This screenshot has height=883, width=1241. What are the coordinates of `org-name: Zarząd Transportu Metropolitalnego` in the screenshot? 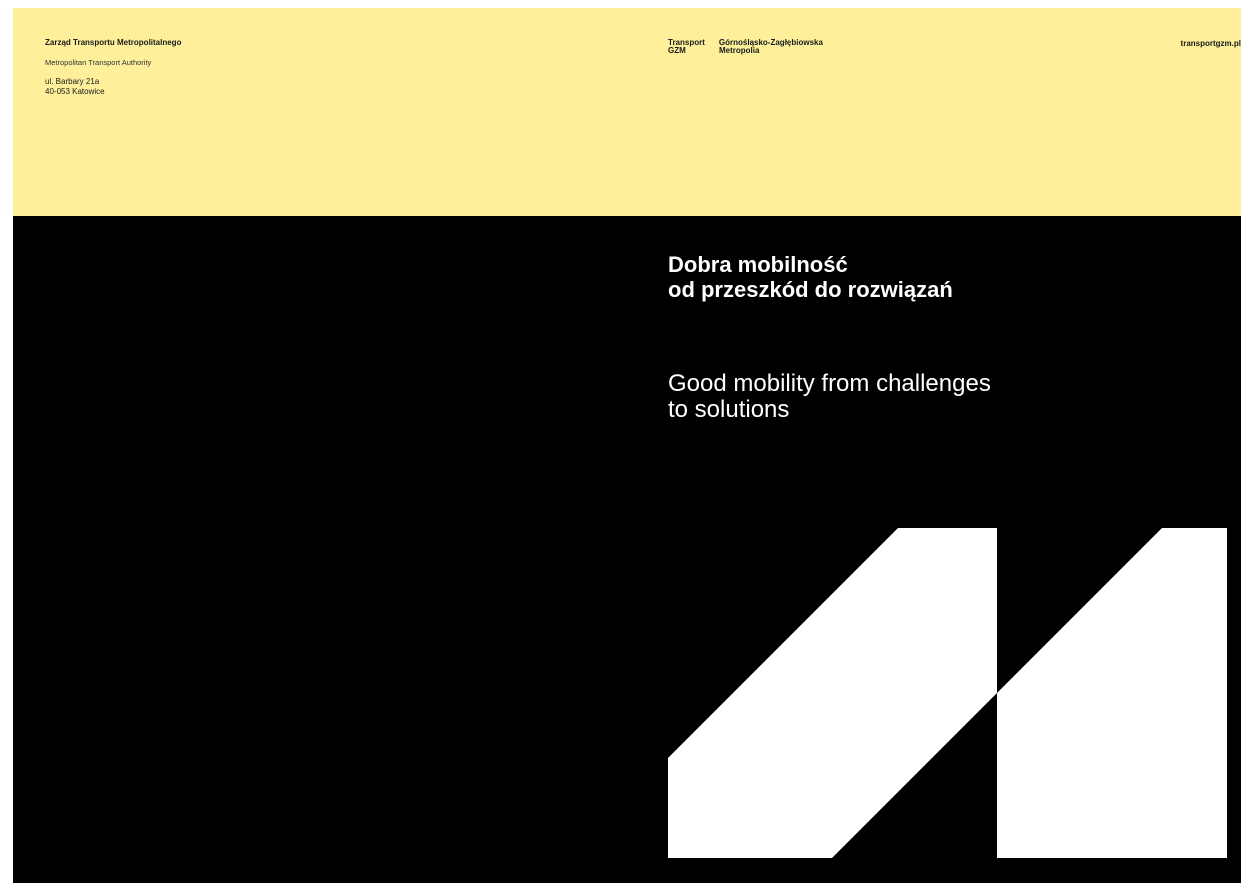 It's located at (113, 42).